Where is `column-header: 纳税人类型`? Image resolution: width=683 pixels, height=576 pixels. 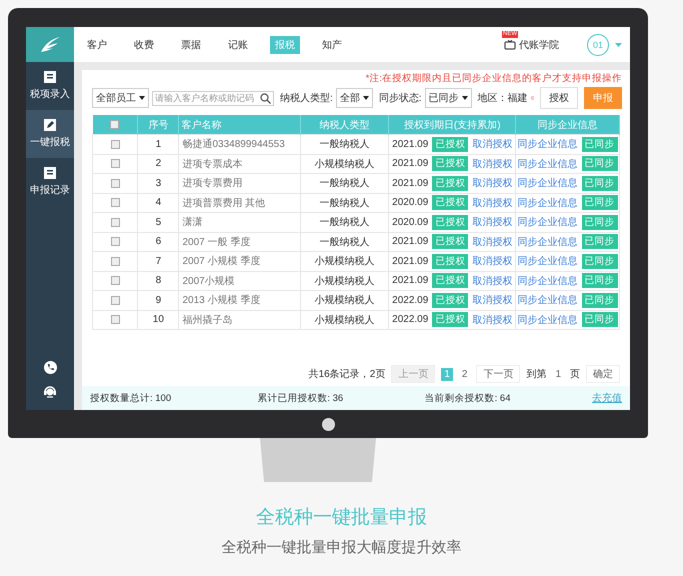 column-header: 纳税人类型 is located at coordinates (344, 124).